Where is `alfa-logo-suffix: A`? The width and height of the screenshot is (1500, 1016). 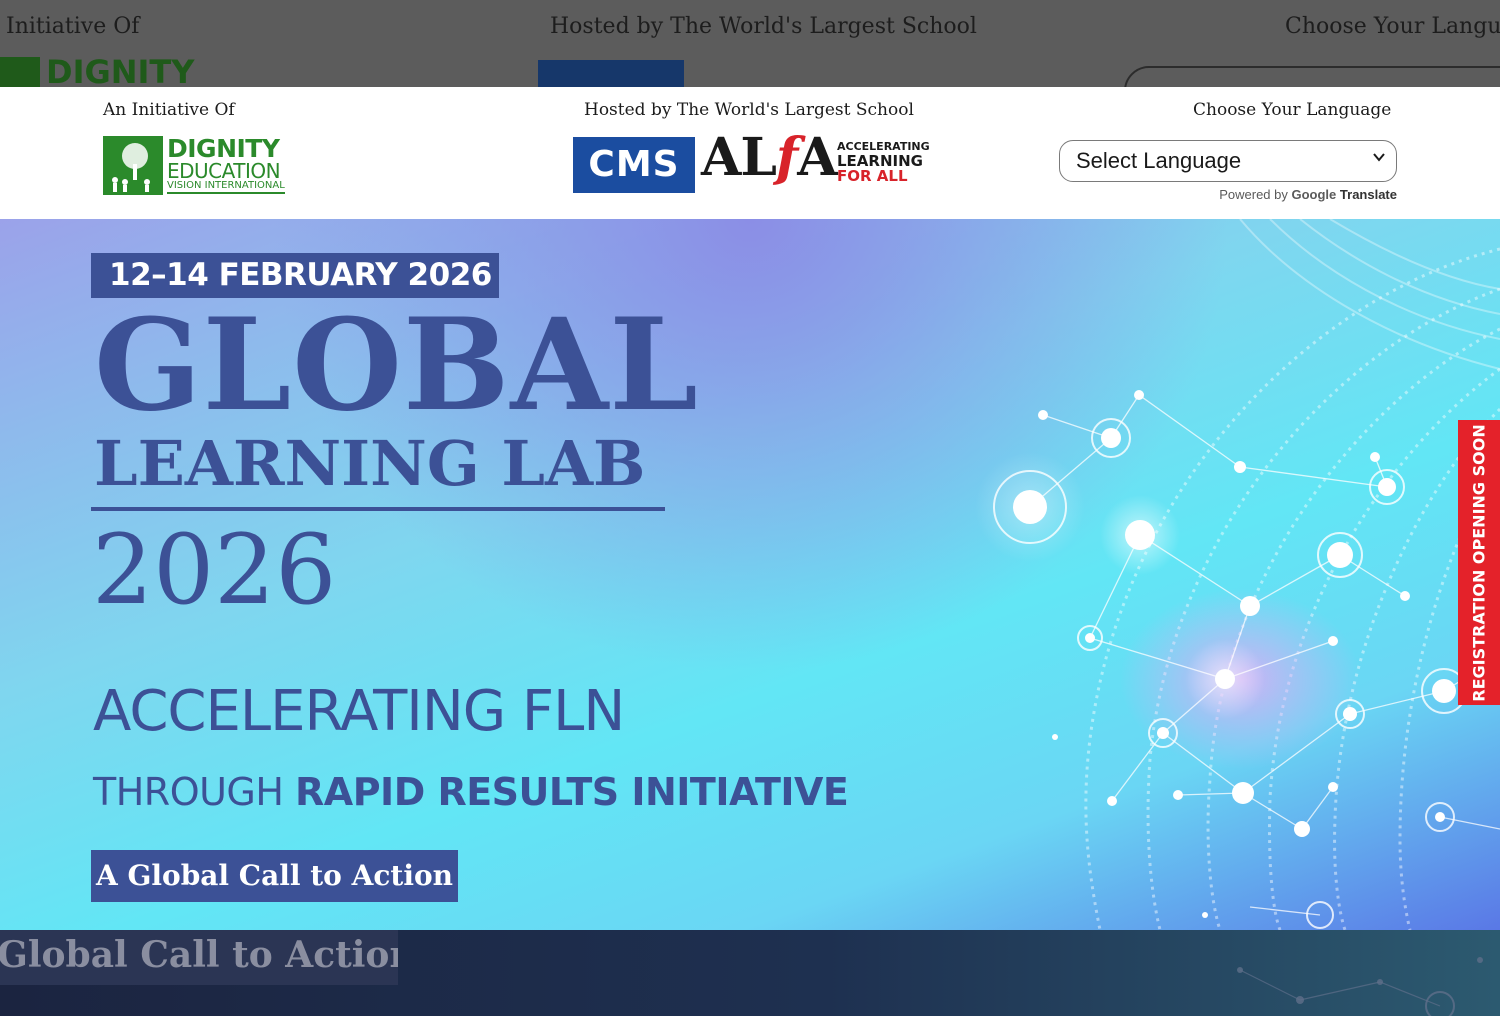
alfa-logo-suffix: A is located at coordinates (817, 157).